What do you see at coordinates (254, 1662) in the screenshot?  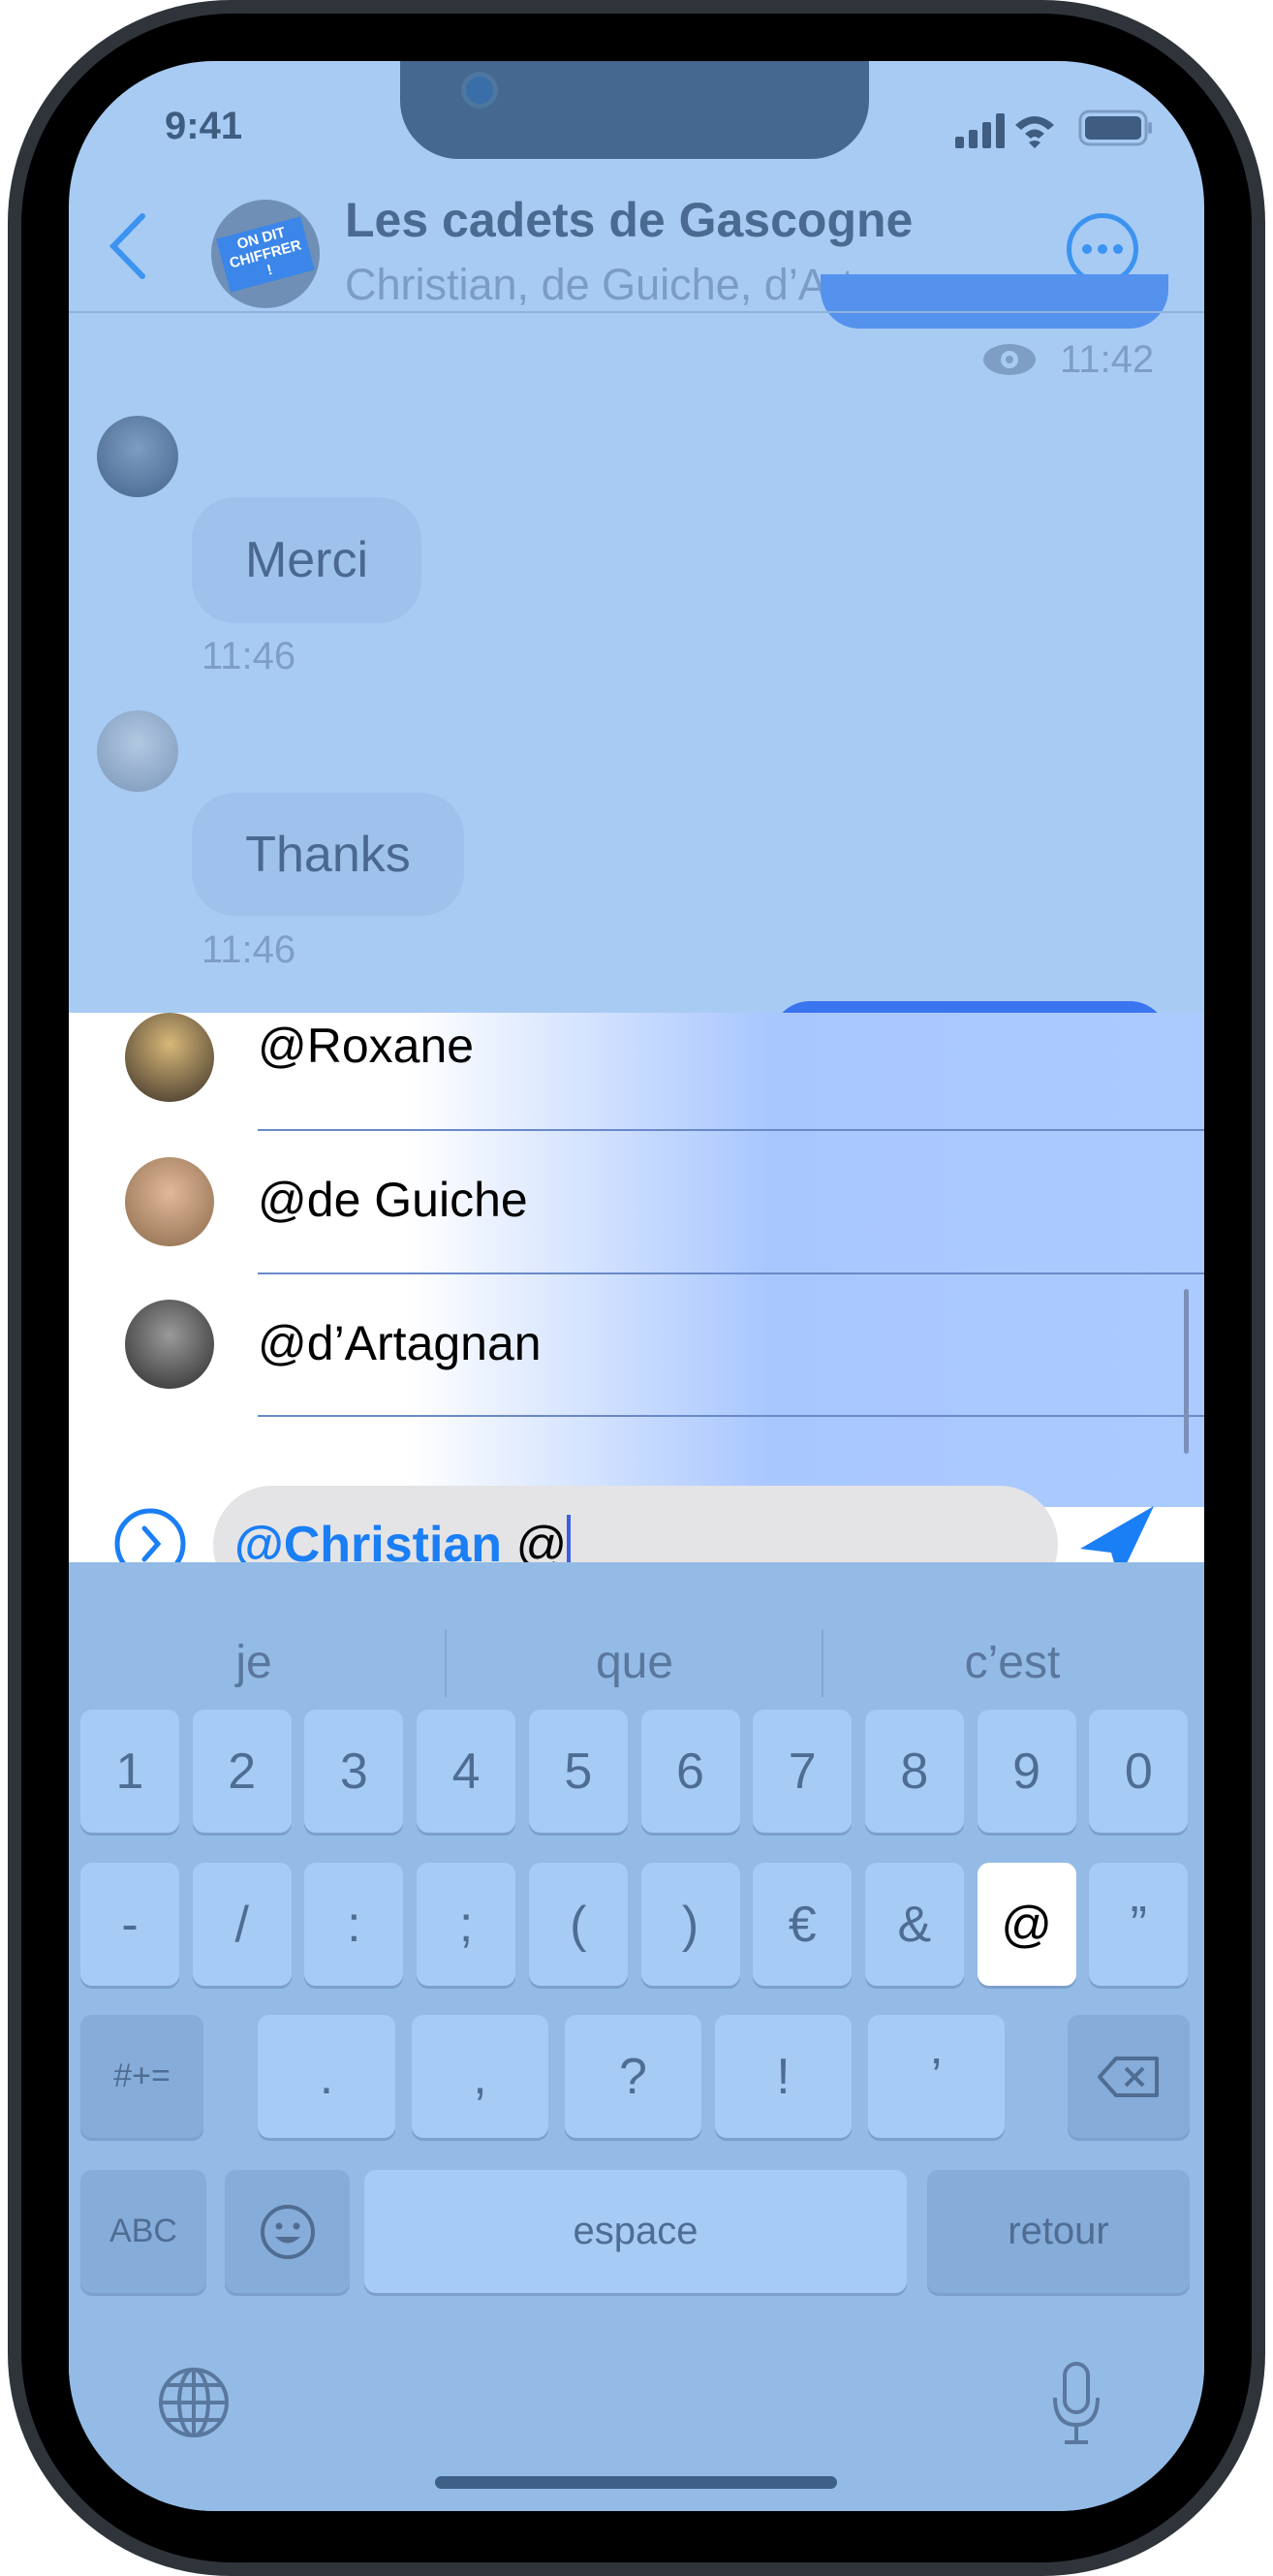 I see `suggestion: je` at bounding box center [254, 1662].